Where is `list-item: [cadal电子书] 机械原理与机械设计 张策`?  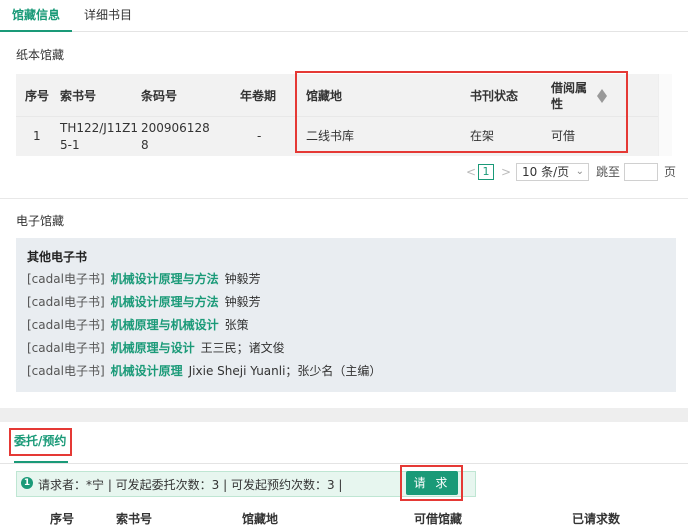
list-item: [cadal电子书] 机械原理与机械设计 张策 is located at coordinates (138, 325).